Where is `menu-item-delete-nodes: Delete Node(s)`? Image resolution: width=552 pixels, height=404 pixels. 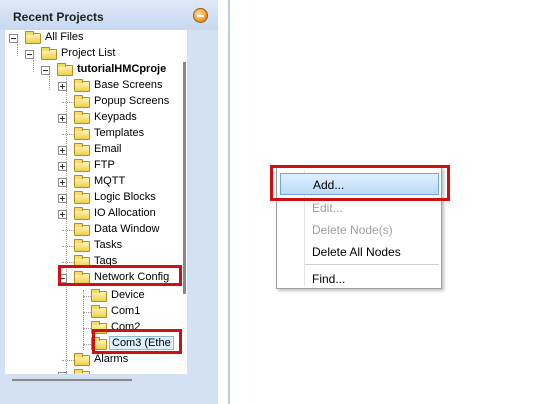
menu-item-delete-nodes: Delete Node(s) is located at coordinates (359, 229).